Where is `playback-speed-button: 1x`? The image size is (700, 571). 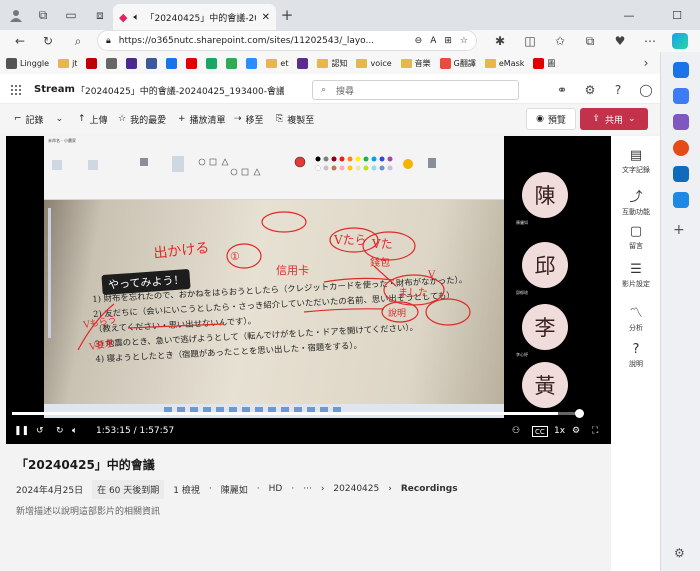
playback-speed-button: 1x is located at coordinates (559, 431).